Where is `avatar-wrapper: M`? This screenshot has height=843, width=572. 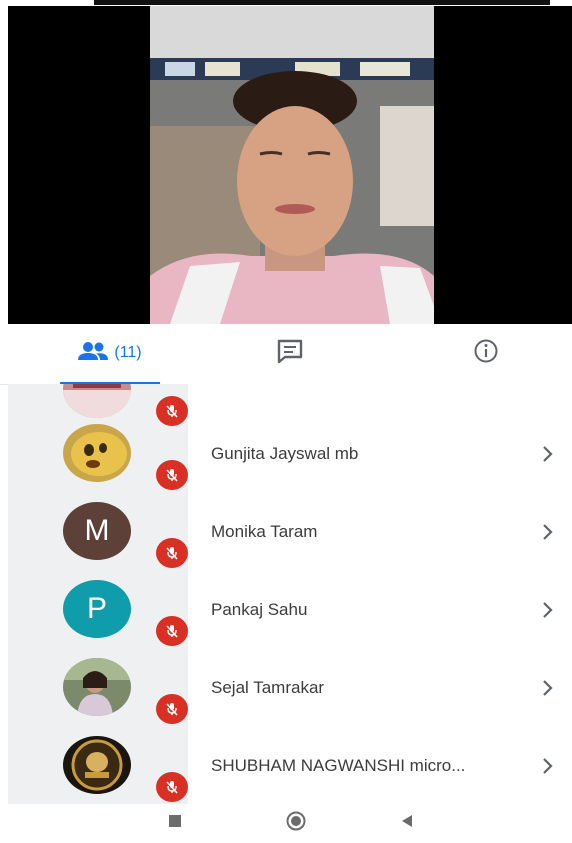 avatar-wrapper: M is located at coordinates (125, 535).